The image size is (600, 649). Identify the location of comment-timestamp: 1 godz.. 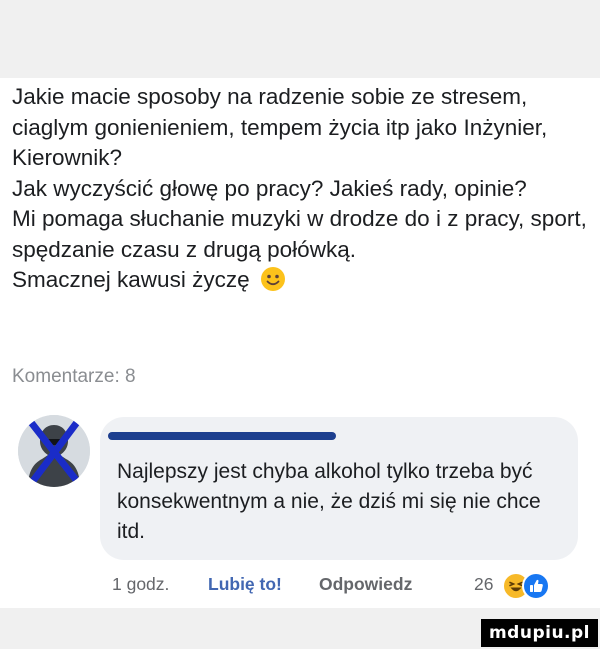
(140, 584).